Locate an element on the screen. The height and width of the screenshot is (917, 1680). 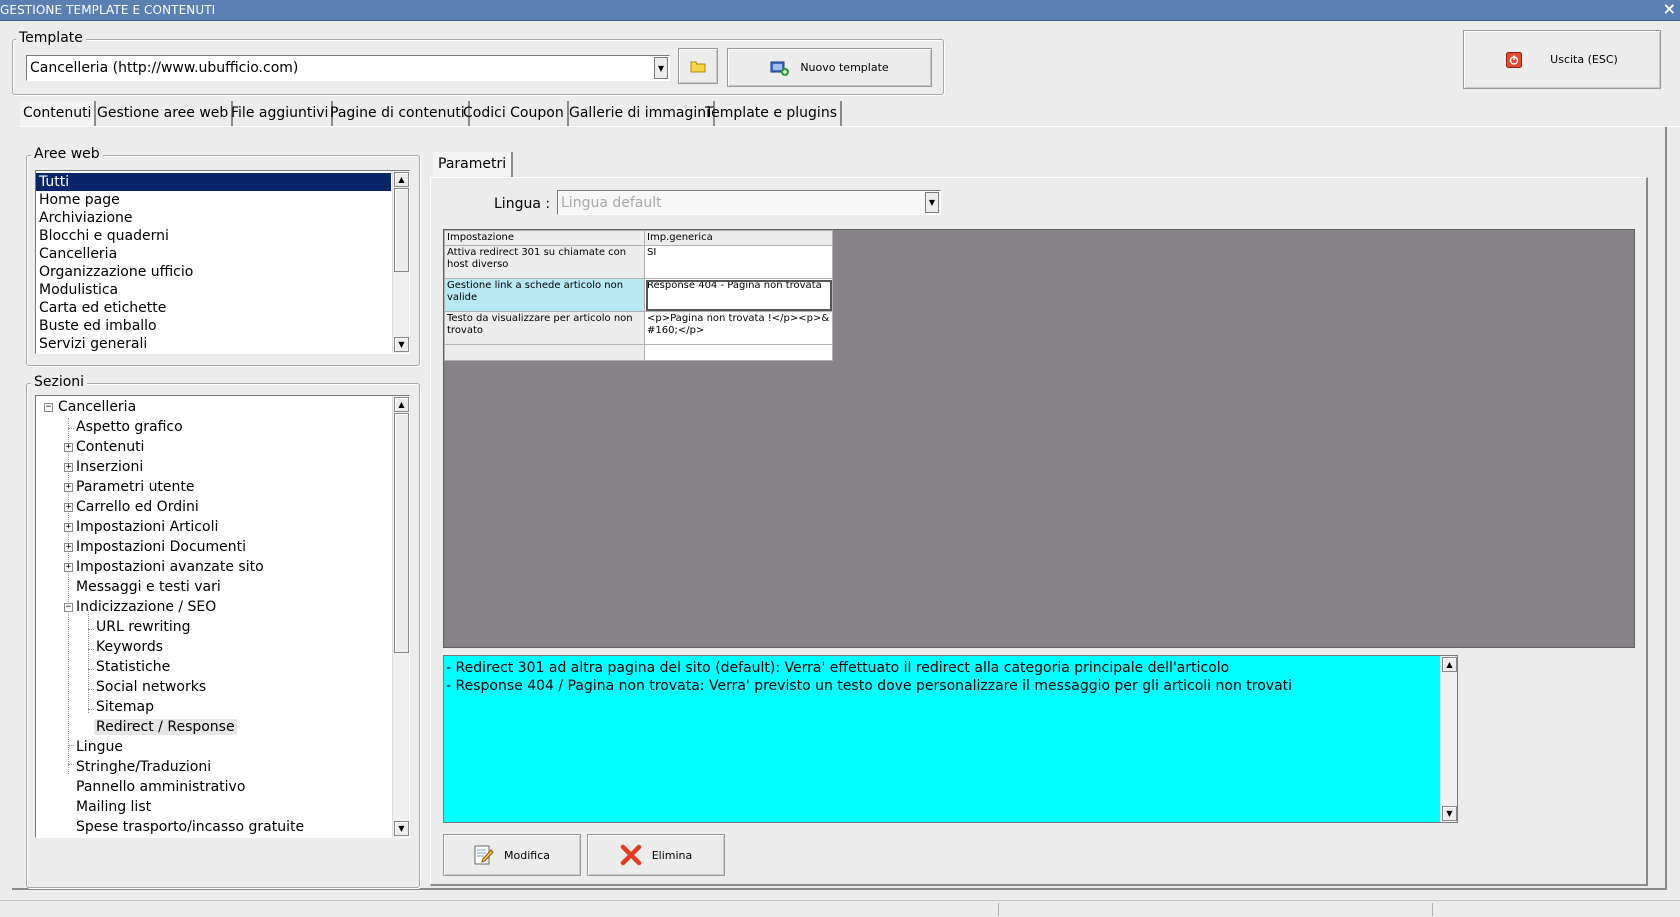
tree-node: Keywords is located at coordinates (129, 647).